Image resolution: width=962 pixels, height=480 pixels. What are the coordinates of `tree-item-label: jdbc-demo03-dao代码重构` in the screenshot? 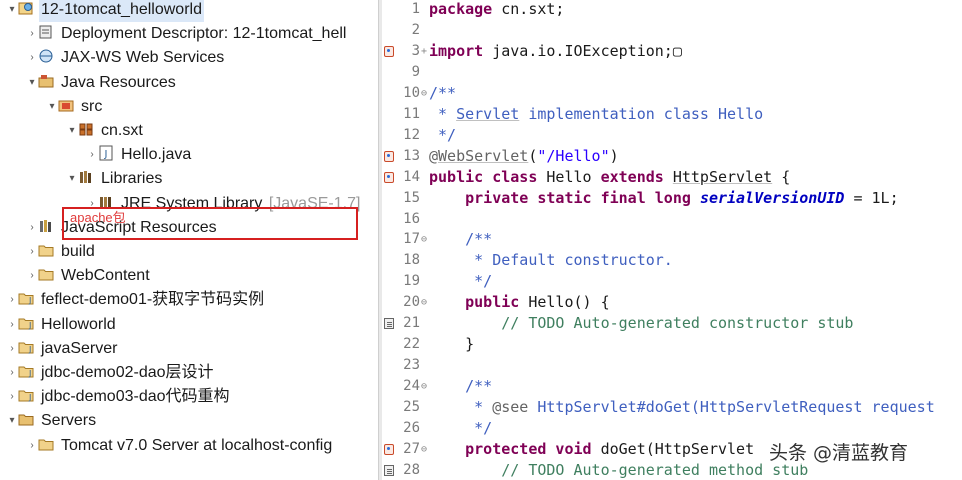 It's located at (135, 397).